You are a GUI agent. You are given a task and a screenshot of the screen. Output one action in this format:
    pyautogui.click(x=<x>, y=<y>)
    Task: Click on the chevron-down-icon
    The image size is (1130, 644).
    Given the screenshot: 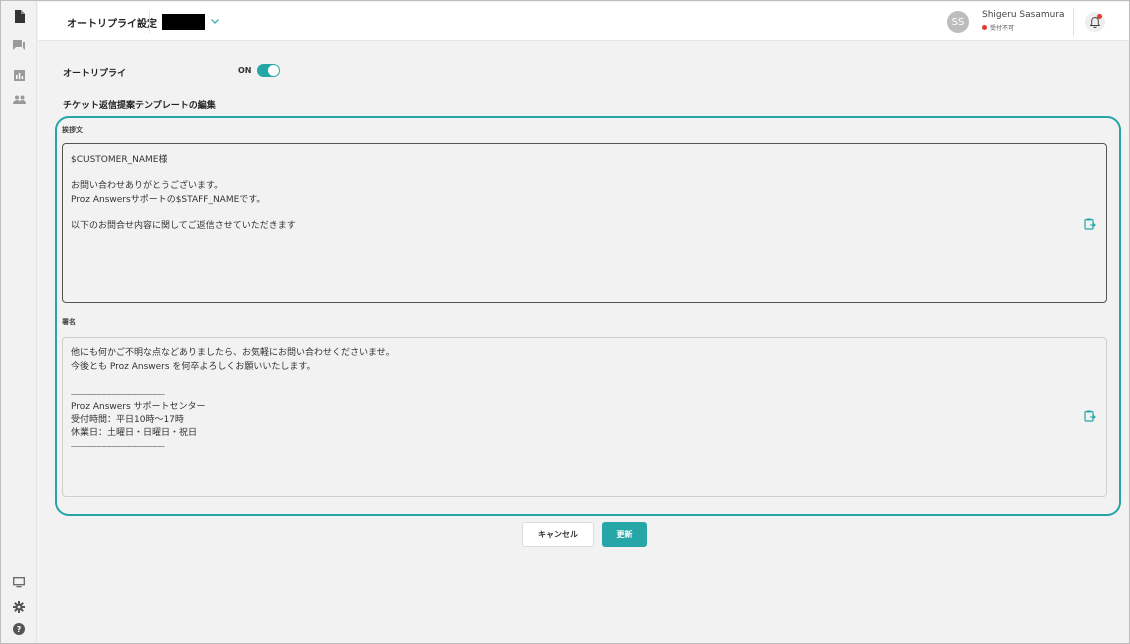 What is the action you would take?
    pyautogui.click(x=215, y=22)
    